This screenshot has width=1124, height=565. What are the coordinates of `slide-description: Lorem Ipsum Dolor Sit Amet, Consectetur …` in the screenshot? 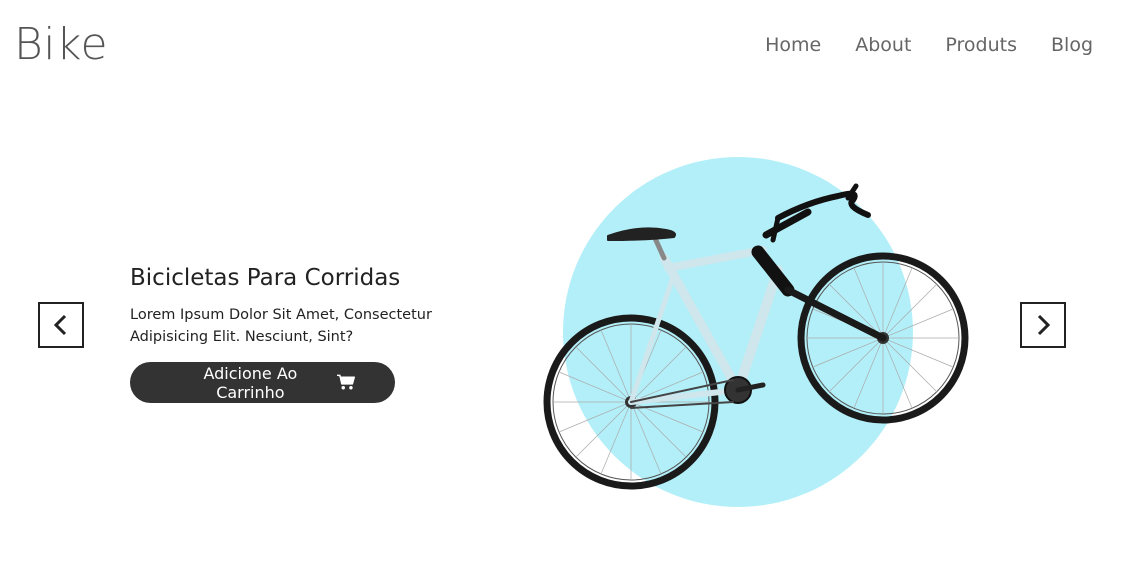 It's located at (281, 326).